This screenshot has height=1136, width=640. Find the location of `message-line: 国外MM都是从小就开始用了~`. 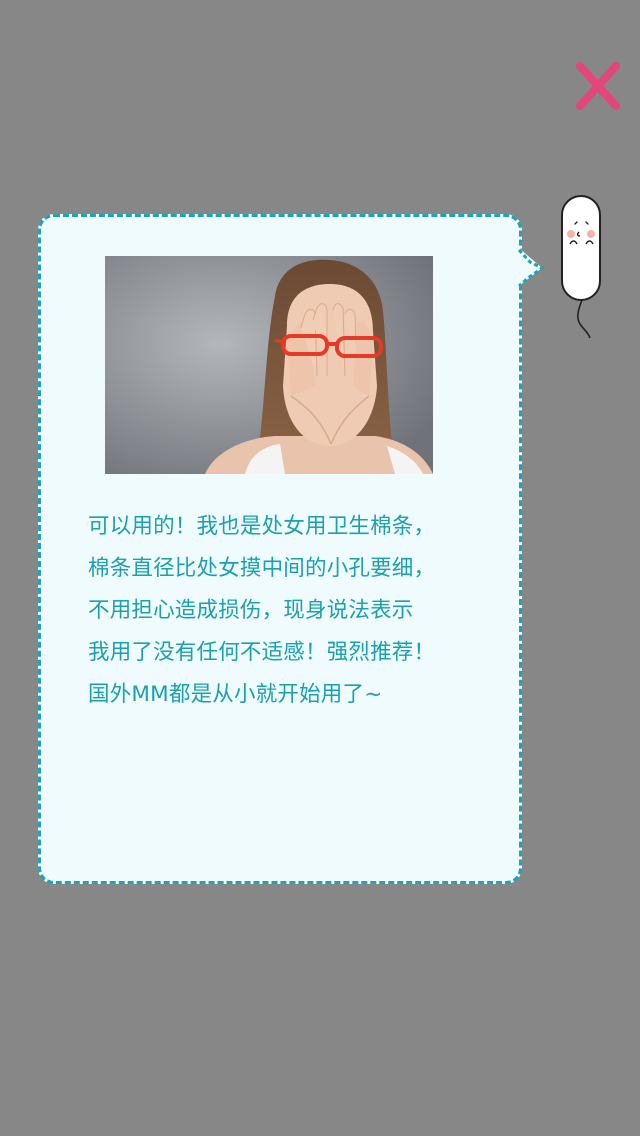

message-line: 国外MM都是从小就开始用了~ is located at coordinates (235, 694).